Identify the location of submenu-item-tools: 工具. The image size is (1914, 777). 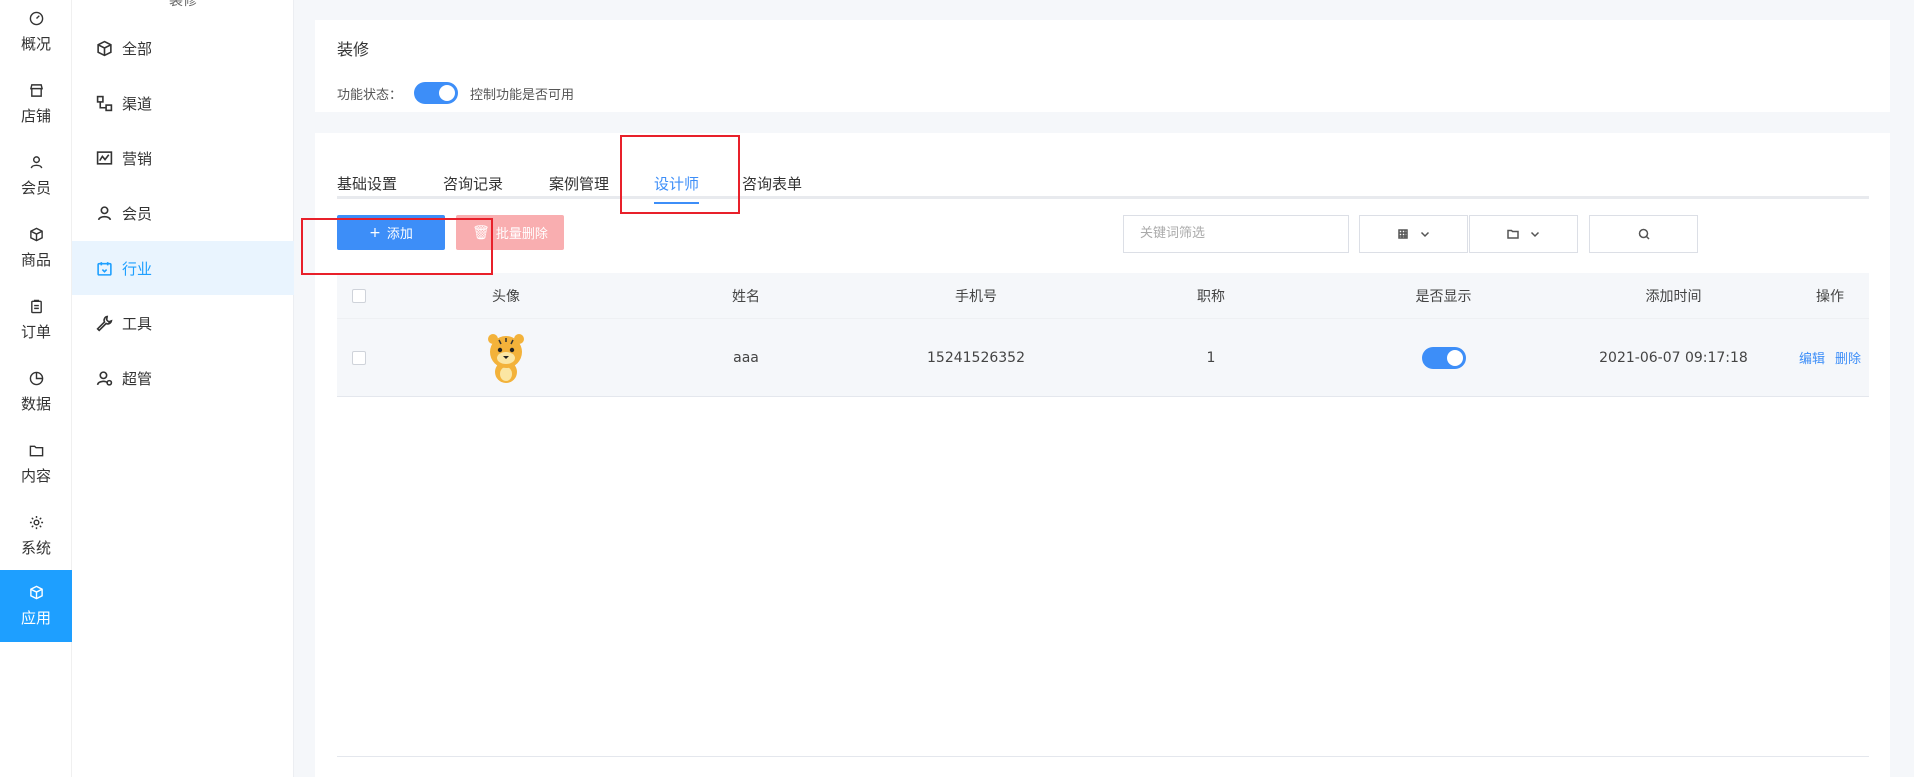
(183, 323).